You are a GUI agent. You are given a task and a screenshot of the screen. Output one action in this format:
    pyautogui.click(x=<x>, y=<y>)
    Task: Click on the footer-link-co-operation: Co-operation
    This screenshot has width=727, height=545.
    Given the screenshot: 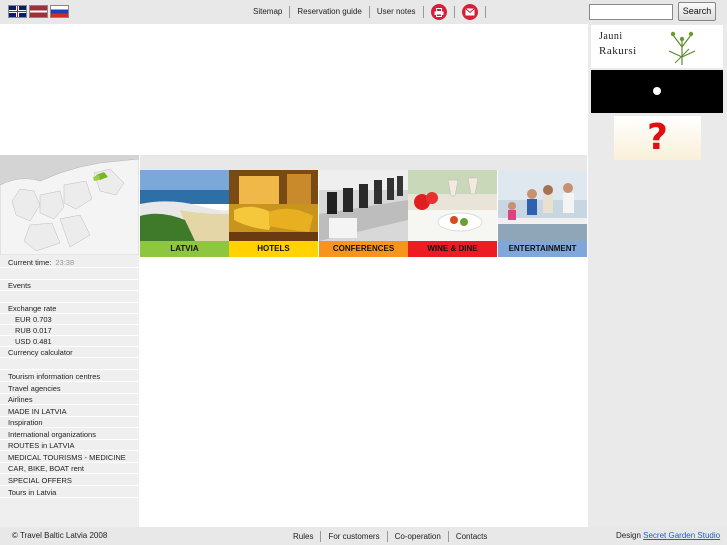 What is the action you would take?
    pyautogui.click(x=418, y=536)
    